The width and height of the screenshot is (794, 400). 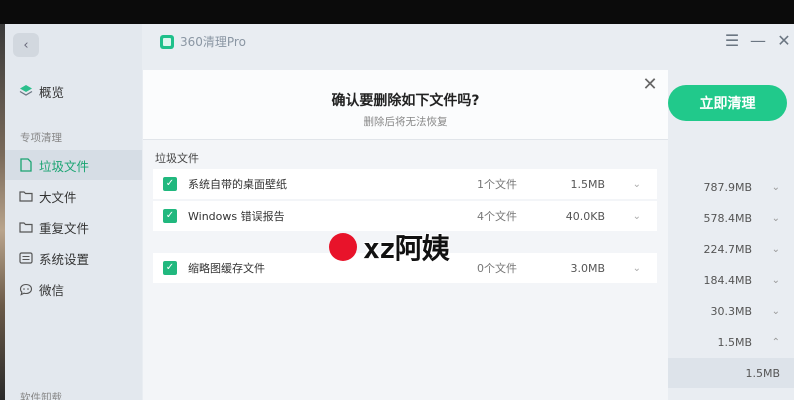 I want to click on section-label: 软件卸载, so click(x=41, y=396).